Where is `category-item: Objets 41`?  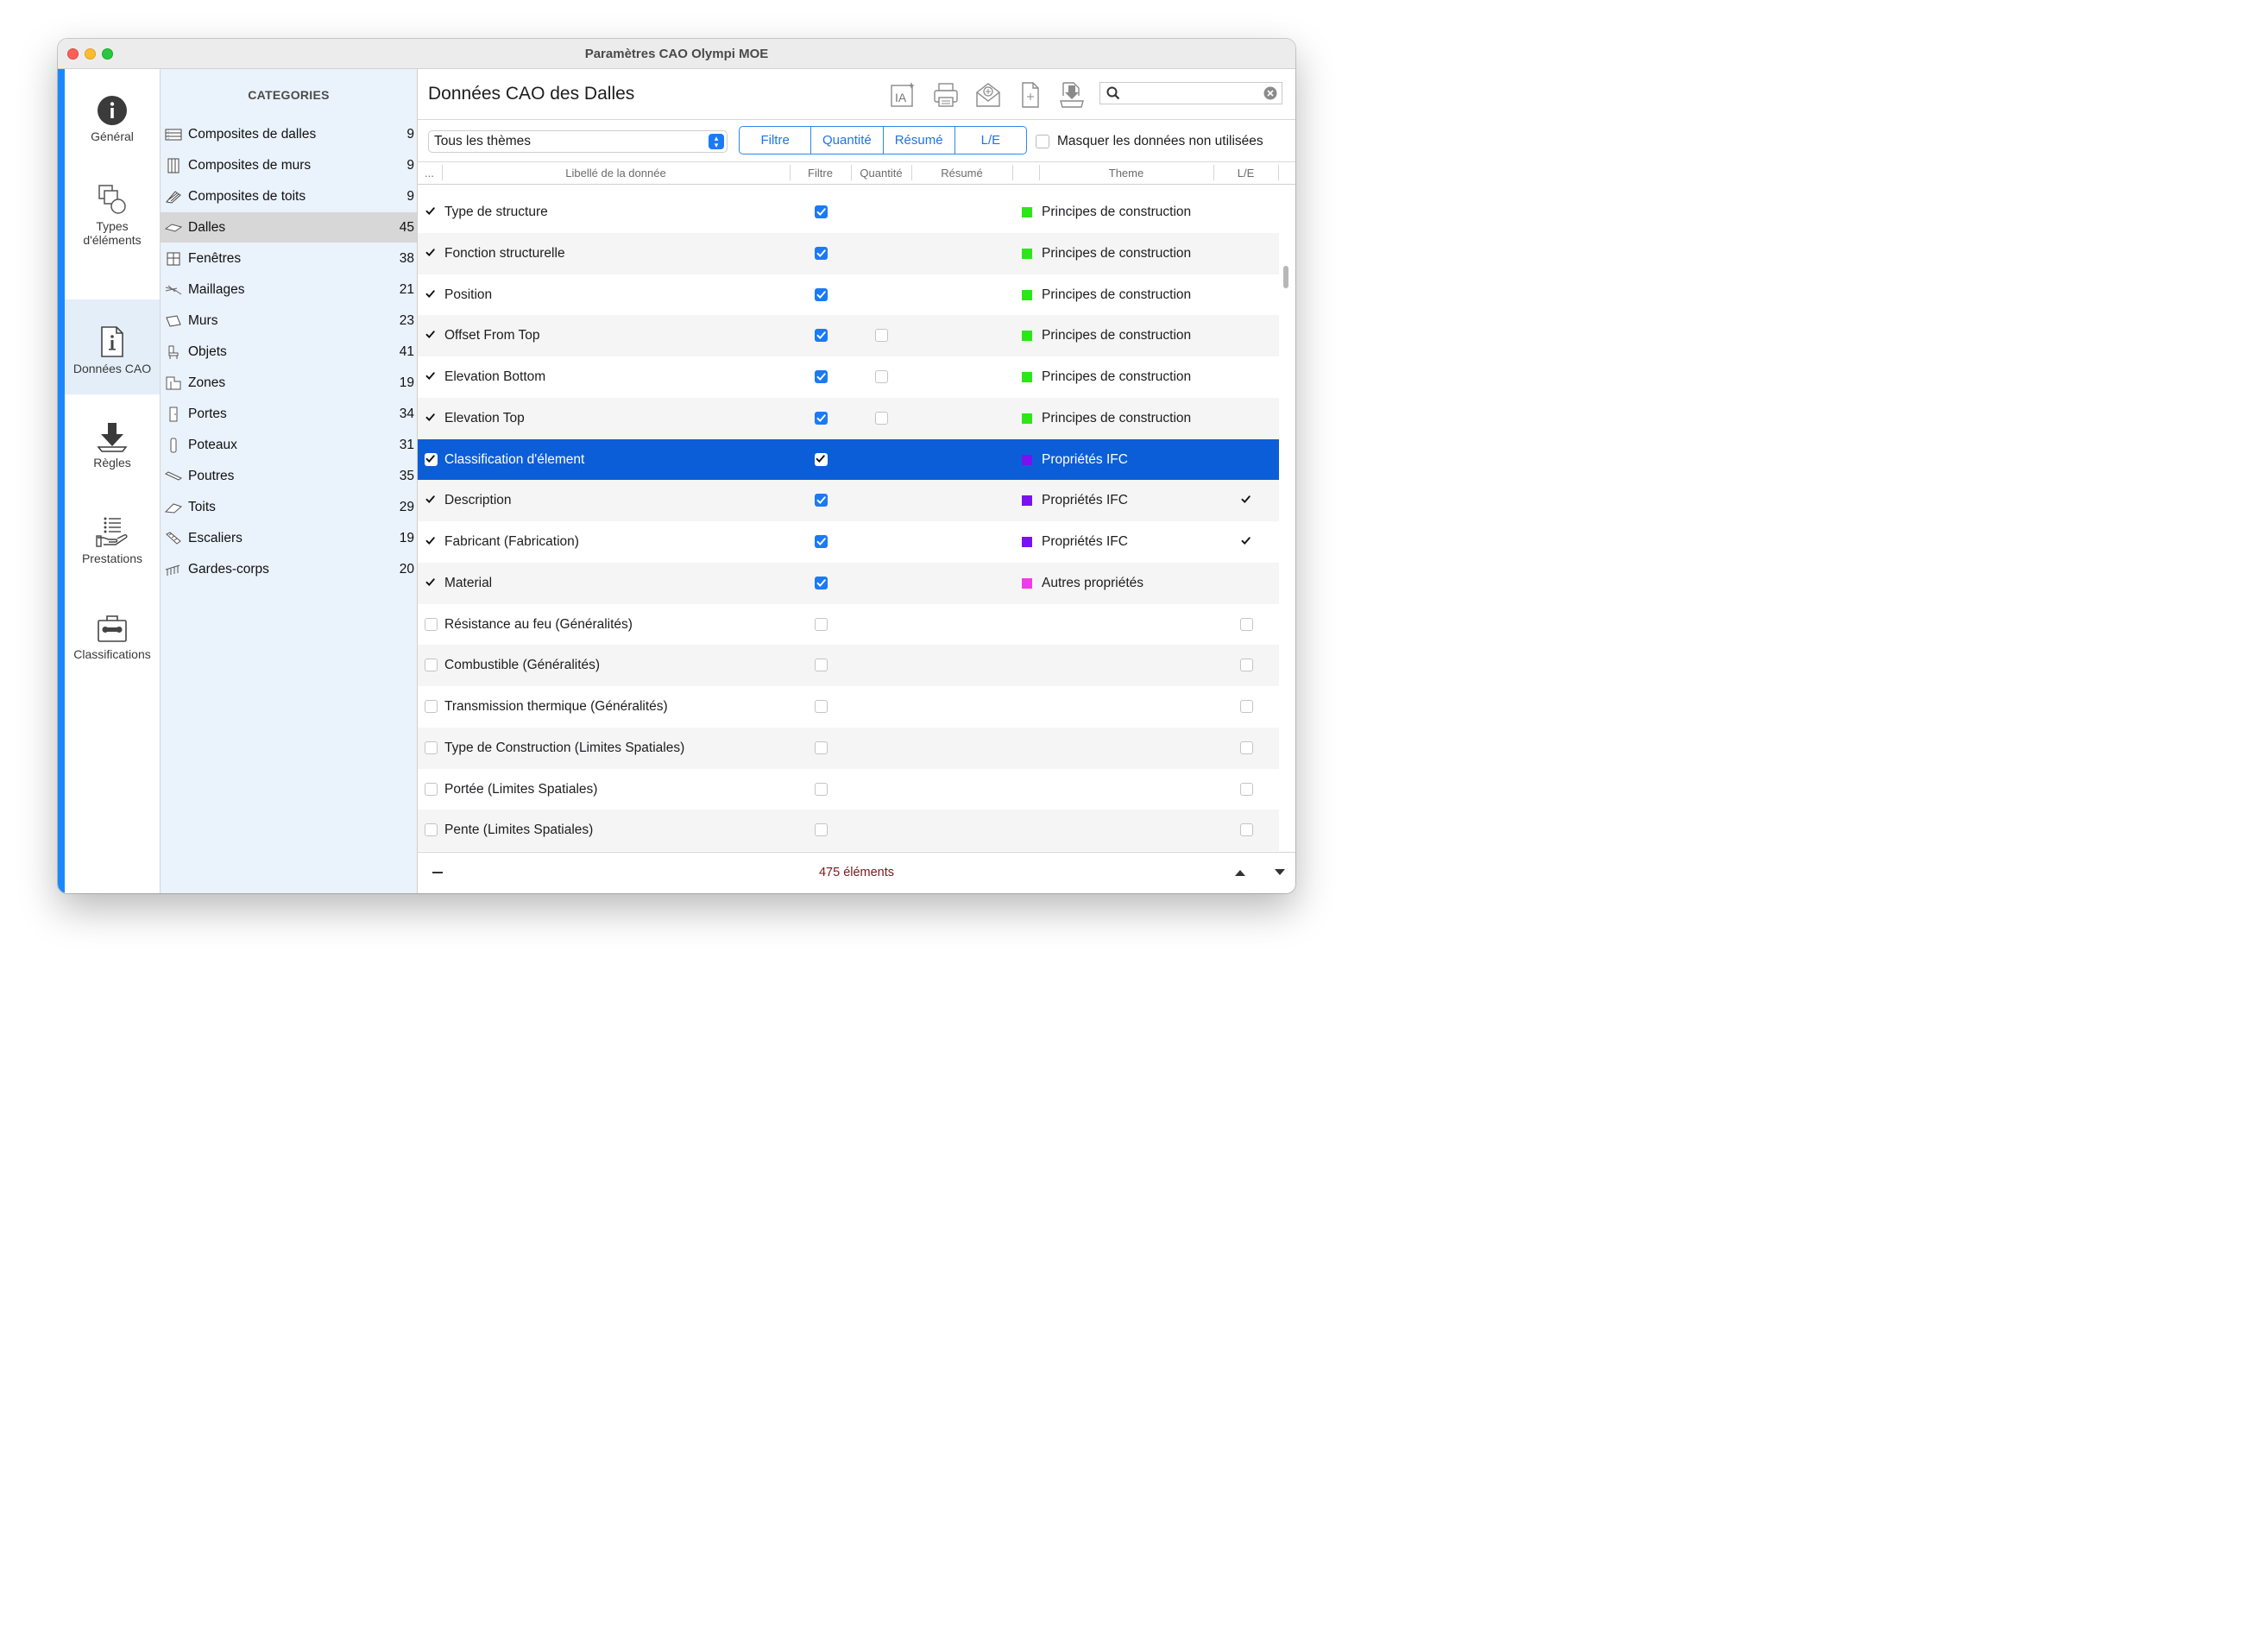 category-item: Objets 41 is located at coordinates (289, 352).